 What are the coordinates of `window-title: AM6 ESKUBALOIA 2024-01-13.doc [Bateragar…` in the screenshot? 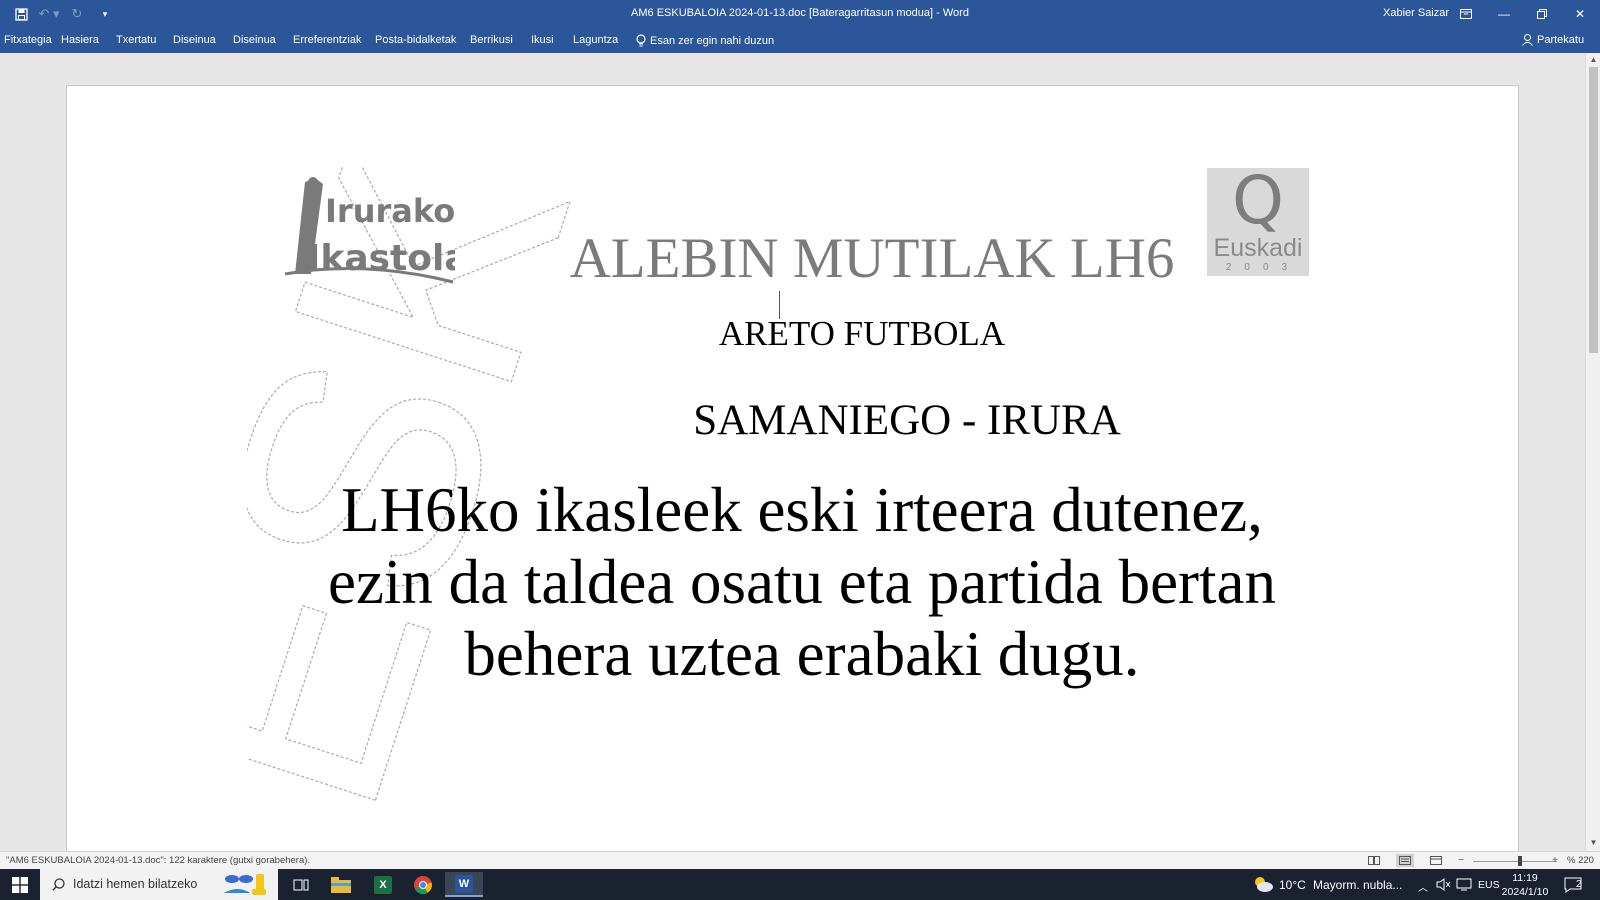 It's located at (800, 13).